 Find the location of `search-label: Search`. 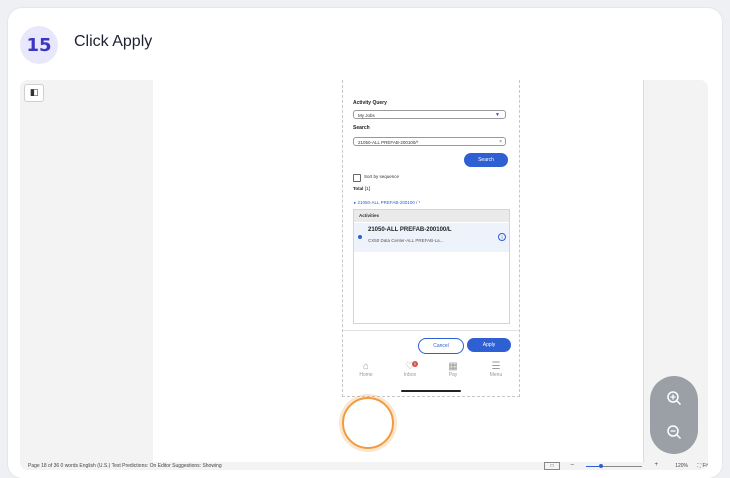

search-label: Search is located at coordinates (361, 128).